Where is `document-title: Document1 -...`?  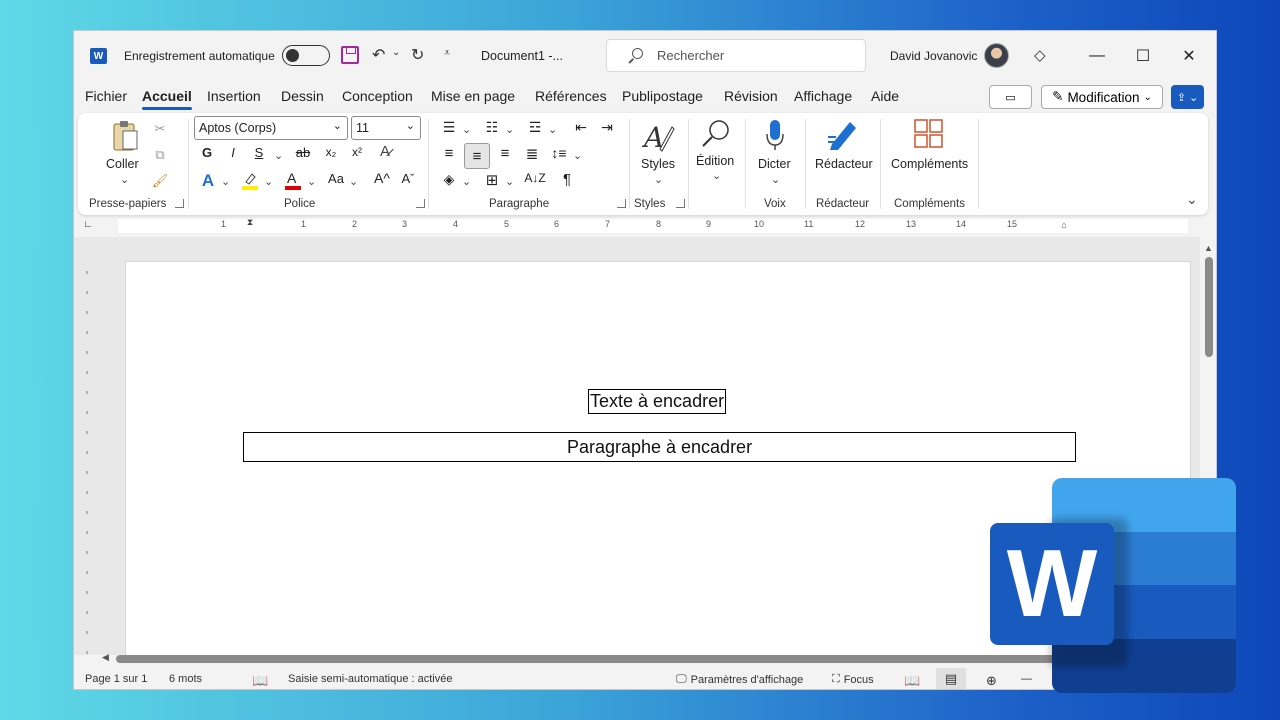 document-title: Document1 -... is located at coordinates (522, 56).